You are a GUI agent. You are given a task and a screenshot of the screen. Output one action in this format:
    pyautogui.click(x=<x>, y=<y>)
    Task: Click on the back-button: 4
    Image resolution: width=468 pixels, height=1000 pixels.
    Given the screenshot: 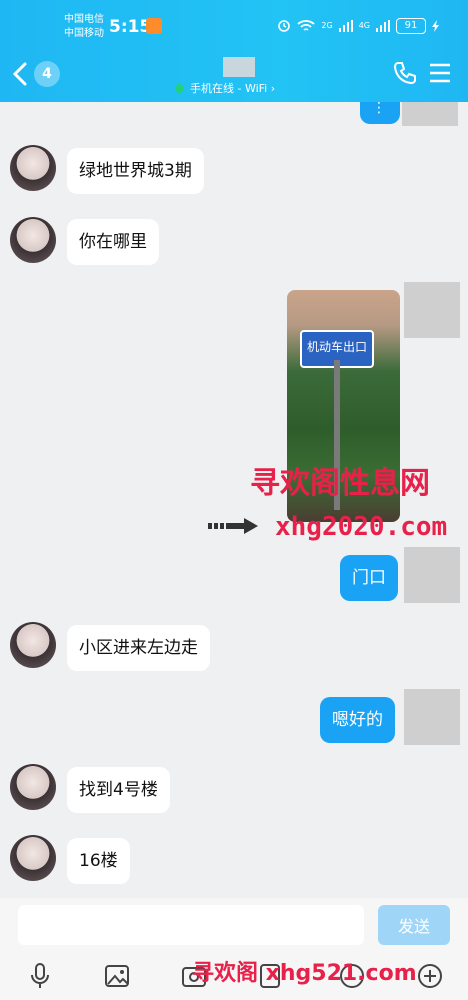 What is the action you would take?
    pyautogui.click(x=38, y=74)
    